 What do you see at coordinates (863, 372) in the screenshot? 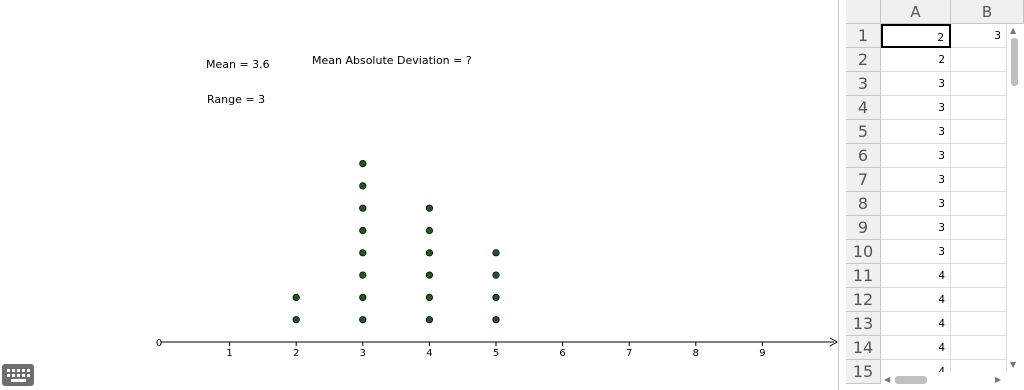
I see `row-header: 15` at bounding box center [863, 372].